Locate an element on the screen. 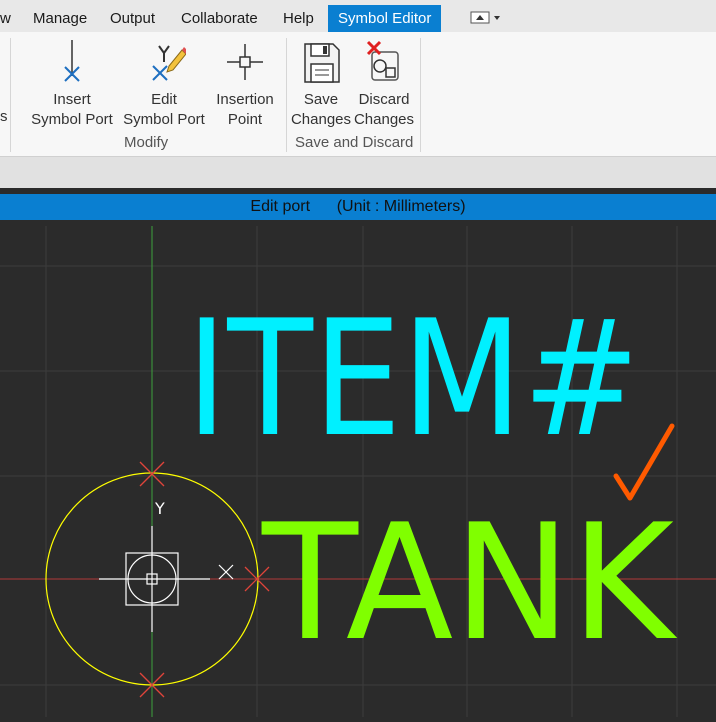 The height and width of the screenshot is (722, 716). edit-port-icon is located at coordinates (169, 63).